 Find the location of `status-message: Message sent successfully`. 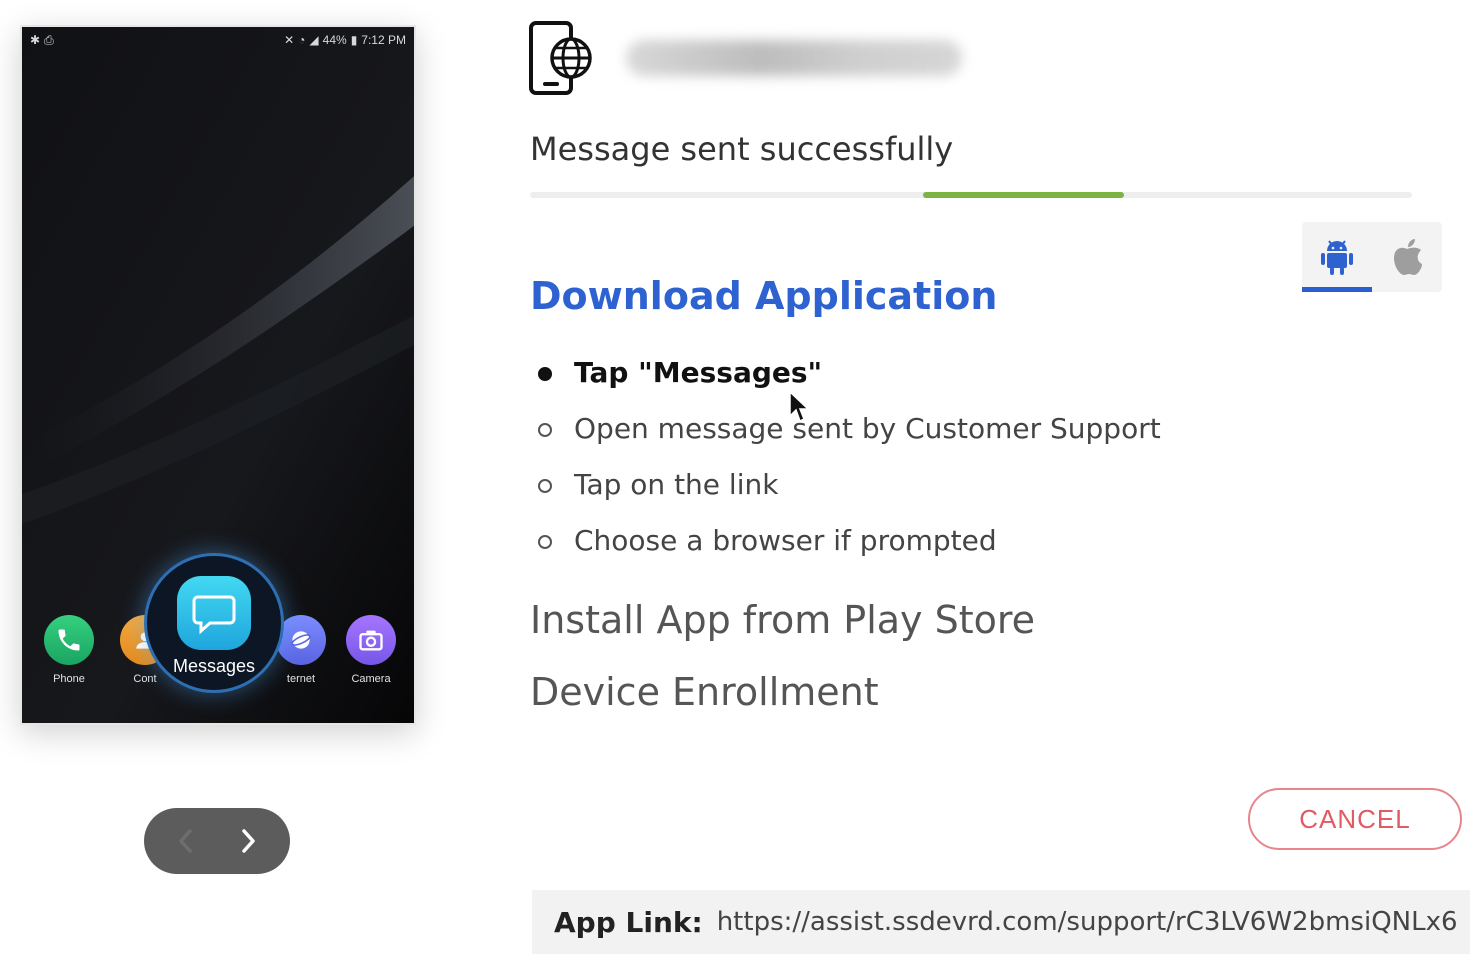

status-message: Message sent successfully is located at coordinates (742, 149).